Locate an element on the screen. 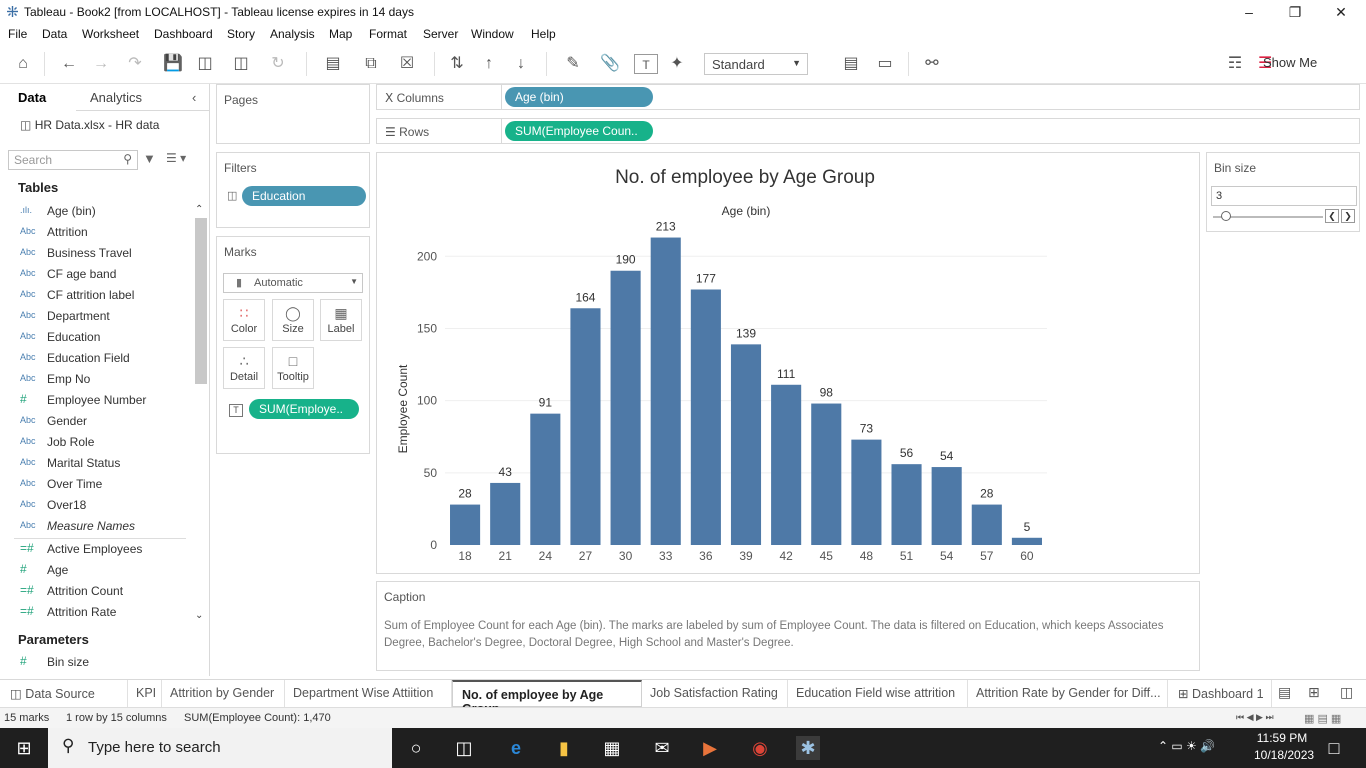 The height and width of the screenshot is (768, 1366). search-input: Search ⚲ is located at coordinates (73, 160).